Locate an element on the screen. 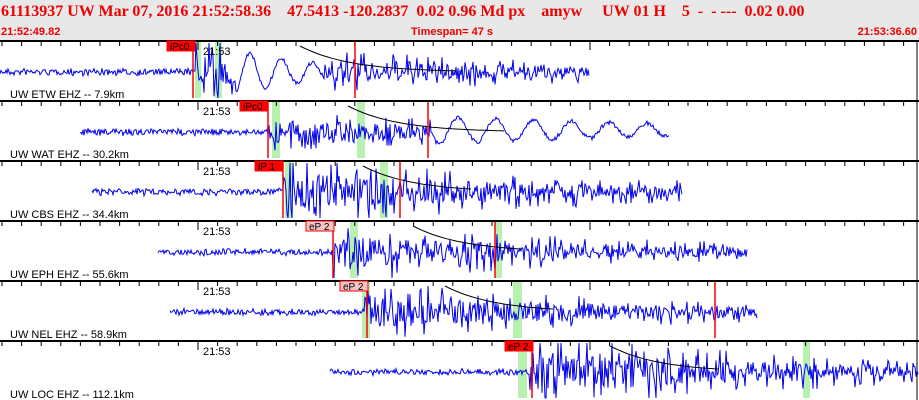 This screenshot has height=400, width=919. station-label: UW NEL EHZ -- 58.9km is located at coordinates (68, 335).